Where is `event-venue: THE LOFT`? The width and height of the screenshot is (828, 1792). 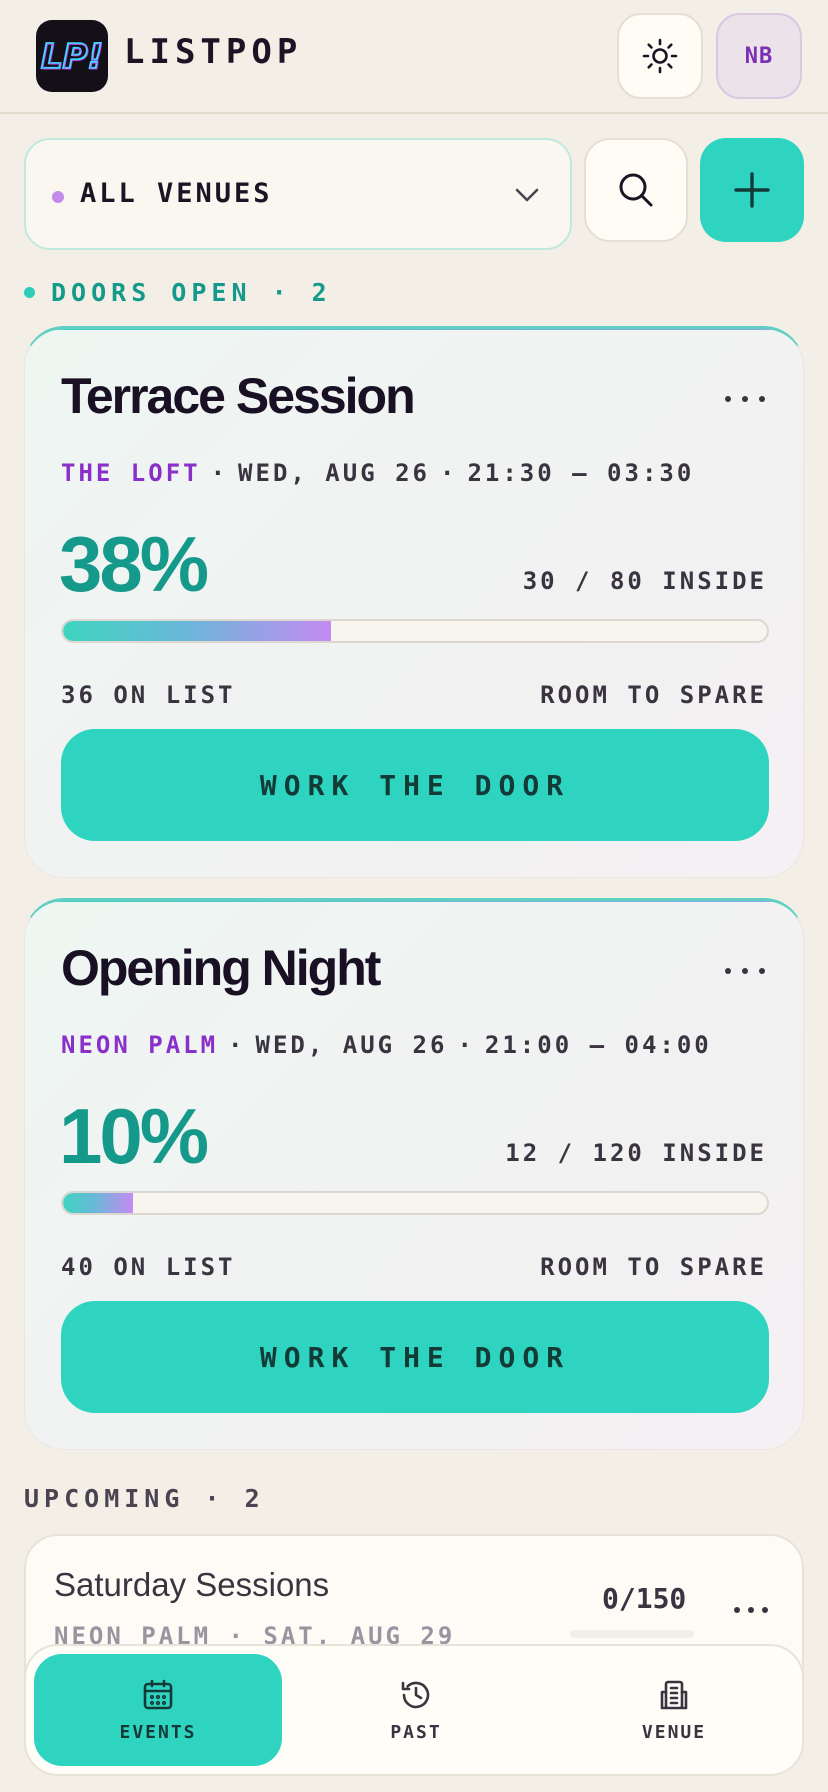 event-venue: THE LOFT is located at coordinates (131, 473).